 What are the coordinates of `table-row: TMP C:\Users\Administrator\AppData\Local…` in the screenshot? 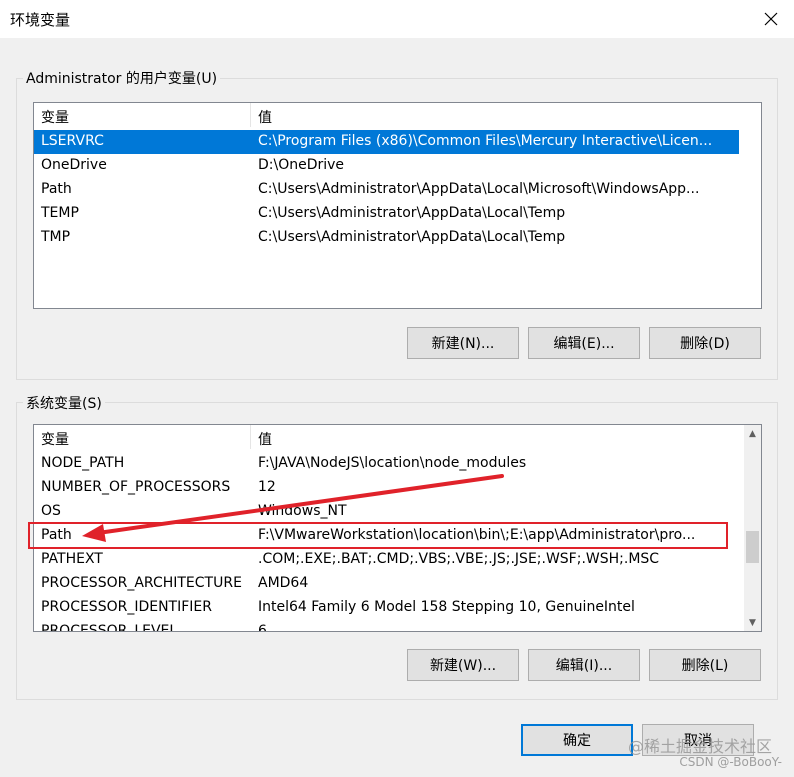 It's located at (396, 238).